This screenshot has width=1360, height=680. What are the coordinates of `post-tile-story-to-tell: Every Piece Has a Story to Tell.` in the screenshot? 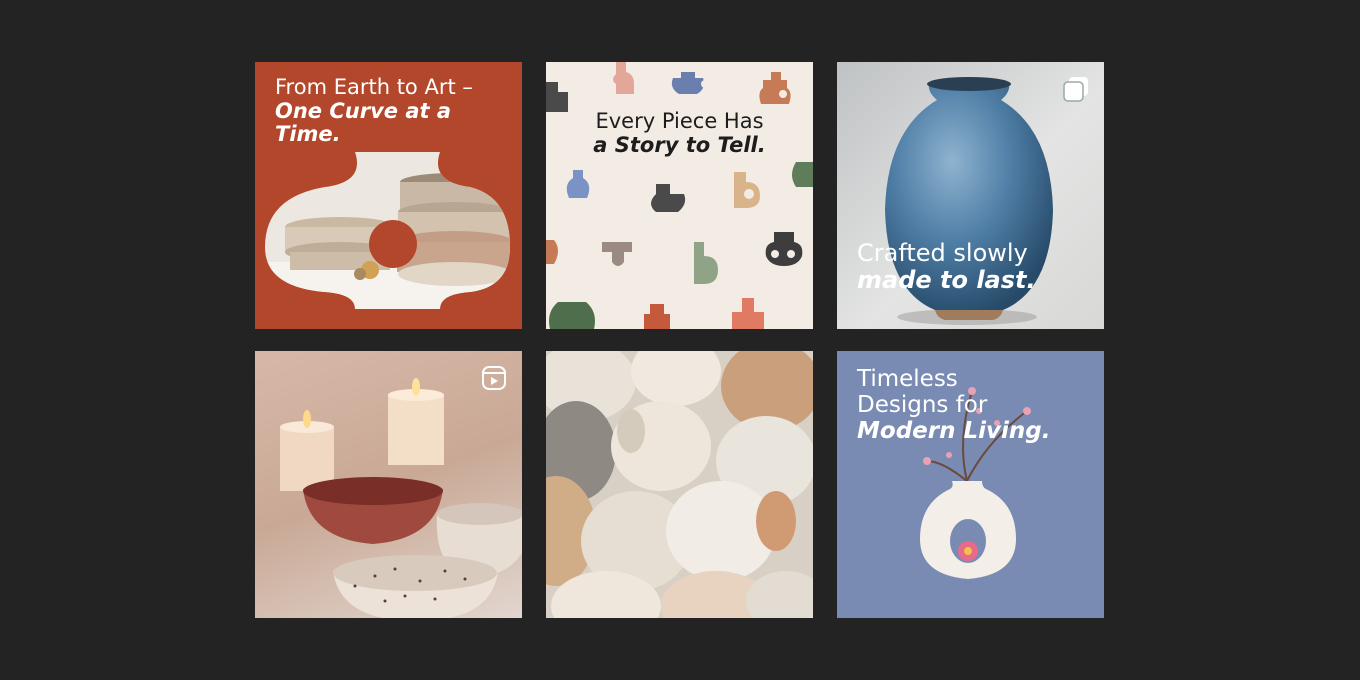 It's located at (679, 195).